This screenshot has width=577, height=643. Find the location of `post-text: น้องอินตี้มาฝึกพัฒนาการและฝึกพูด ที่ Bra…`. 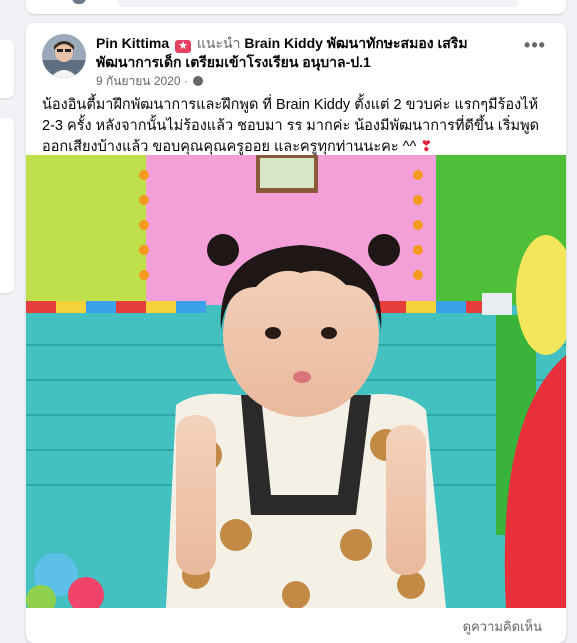

post-text: น้องอินตี้มาฝึกพัฒนาการและฝึกพูด ที่ Bra… is located at coordinates (291, 126).